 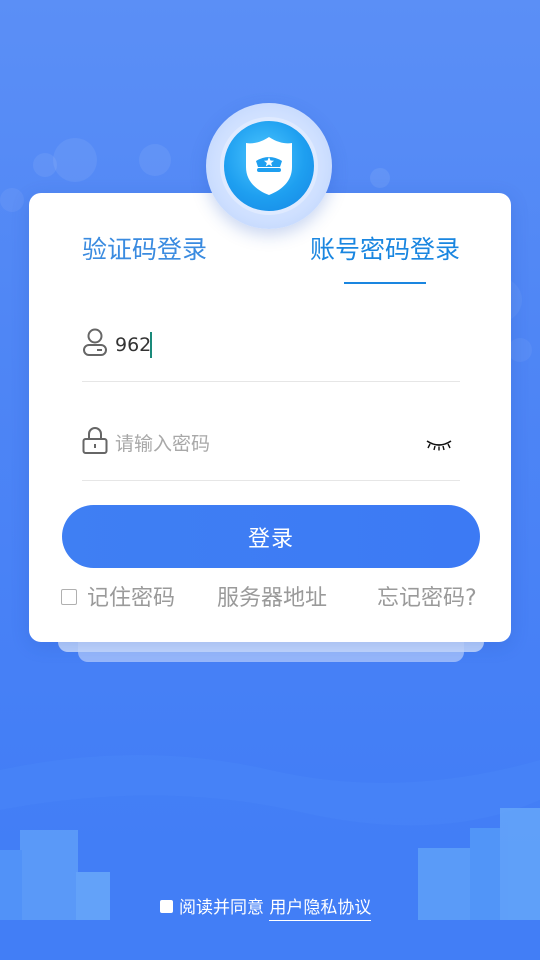 What do you see at coordinates (265, 444) in the screenshot?
I see `password-input` at bounding box center [265, 444].